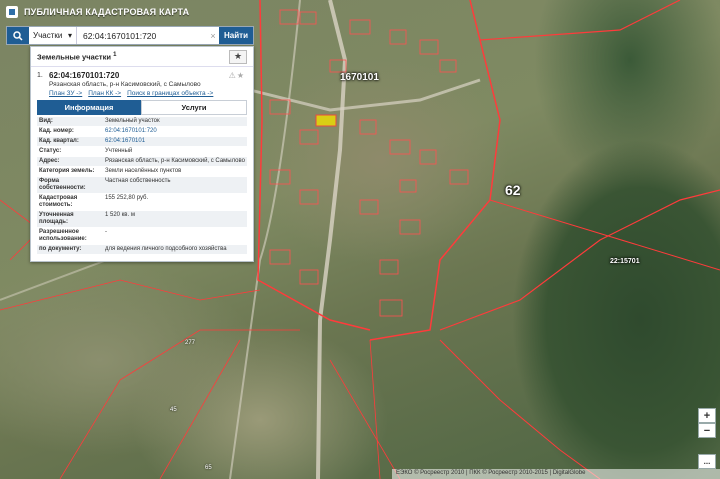 The height and width of the screenshot is (479, 720). What do you see at coordinates (132, 121) in the screenshot?
I see `info-value: Земельный участок` at bounding box center [132, 121].